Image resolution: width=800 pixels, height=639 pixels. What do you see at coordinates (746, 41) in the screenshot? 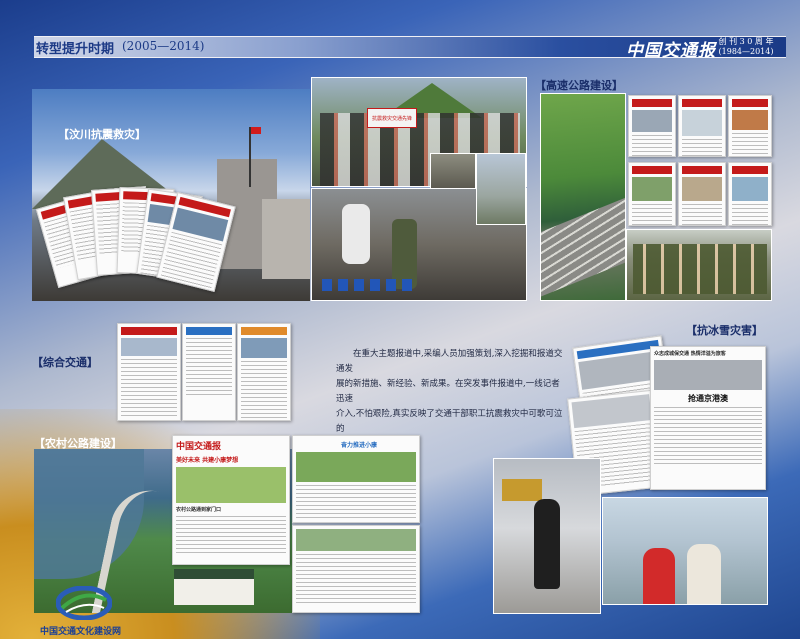
I see `anniversary-line1: 创 刊 3 0 周 年` at bounding box center [746, 41].